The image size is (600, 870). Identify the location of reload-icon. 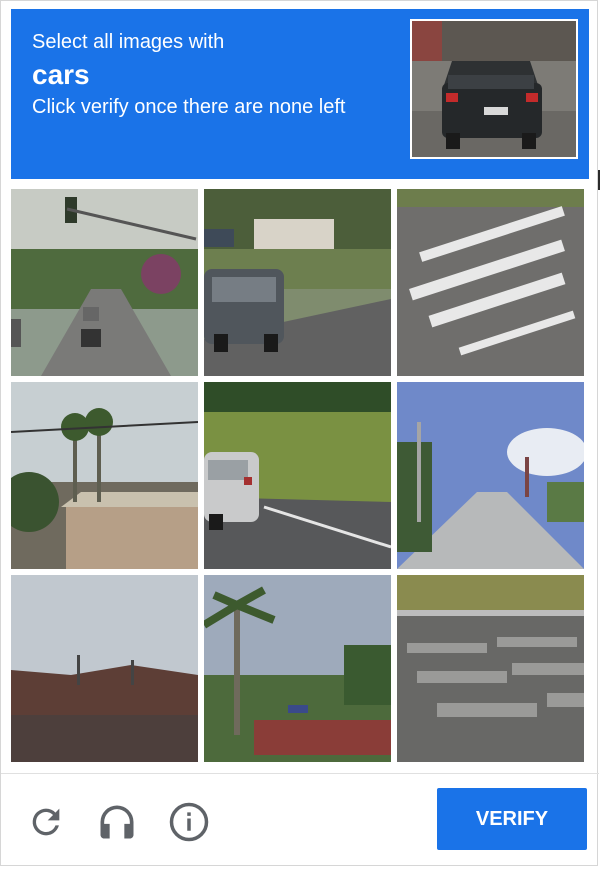
(46, 822).